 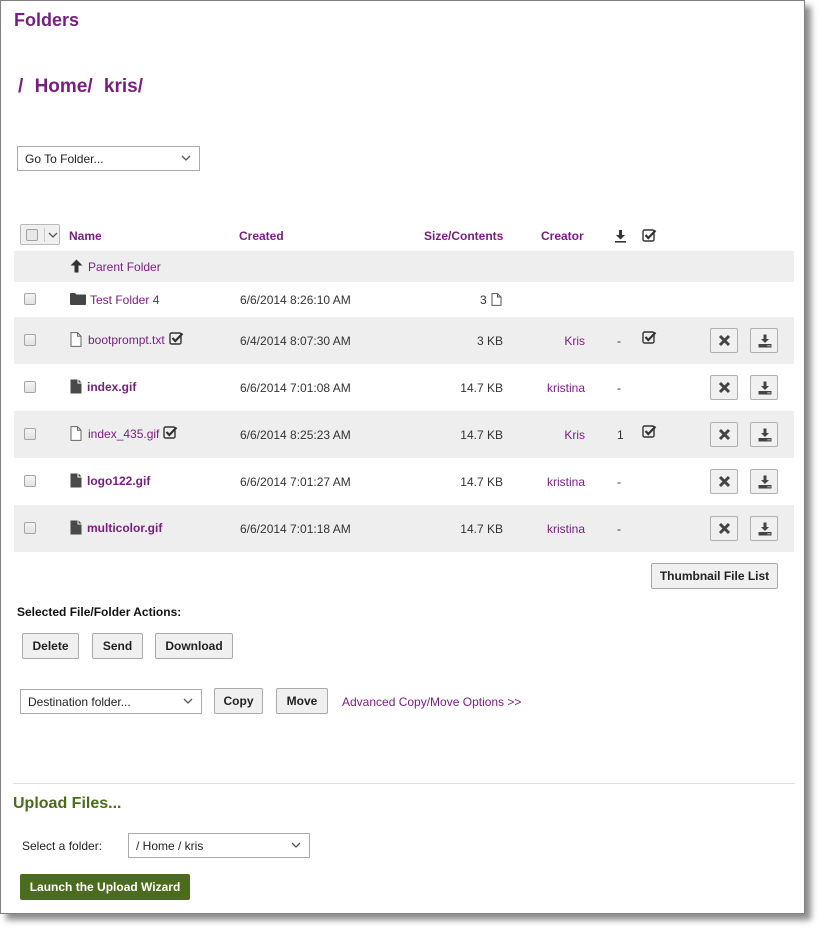 What do you see at coordinates (295, 529) in the screenshot?
I see `created-date: 6/6/2014 7:01:18 AM` at bounding box center [295, 529].